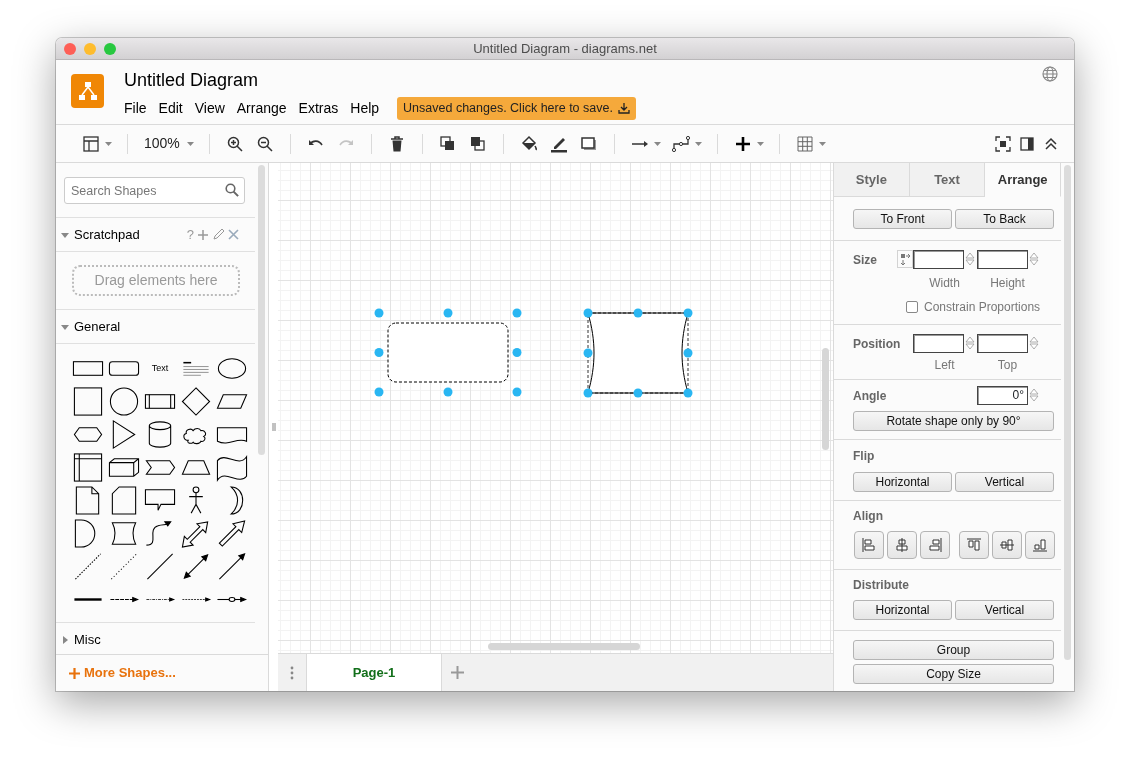  What do you see at coordinates (881, 585) in the screenshot?
I see `section-label: Distribute` at bounding box center [881, 585].